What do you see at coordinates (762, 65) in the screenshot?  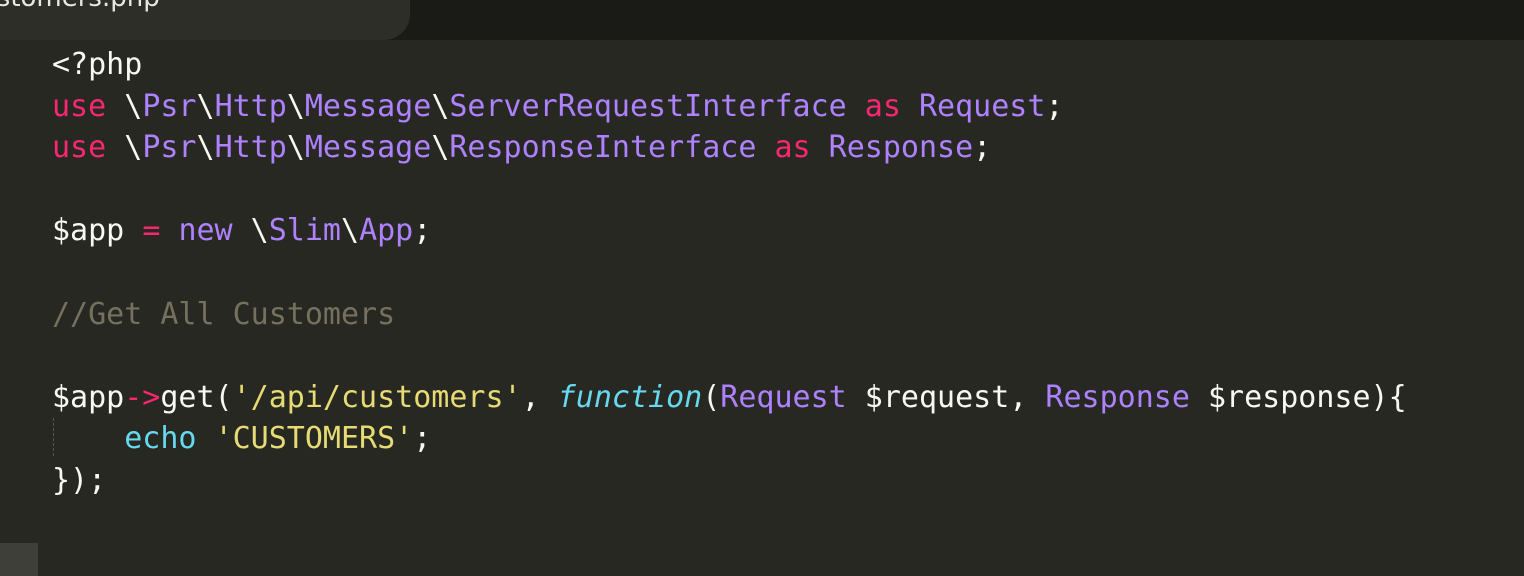 I see `code-line: <?php` at bounding box center [762, 65].